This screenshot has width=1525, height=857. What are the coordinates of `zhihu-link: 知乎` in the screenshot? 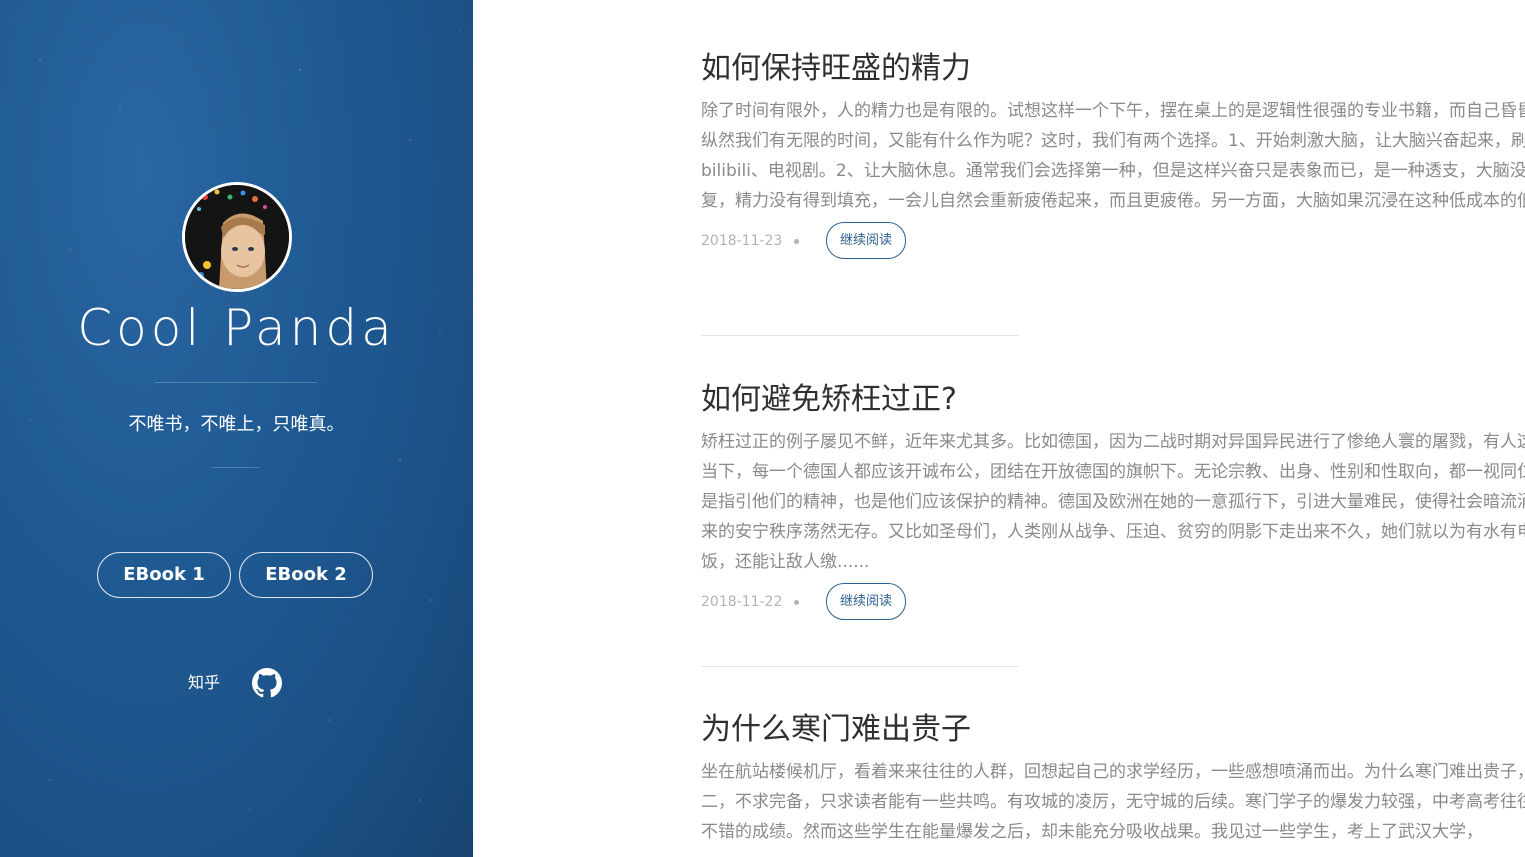 It's located at (204, 683).